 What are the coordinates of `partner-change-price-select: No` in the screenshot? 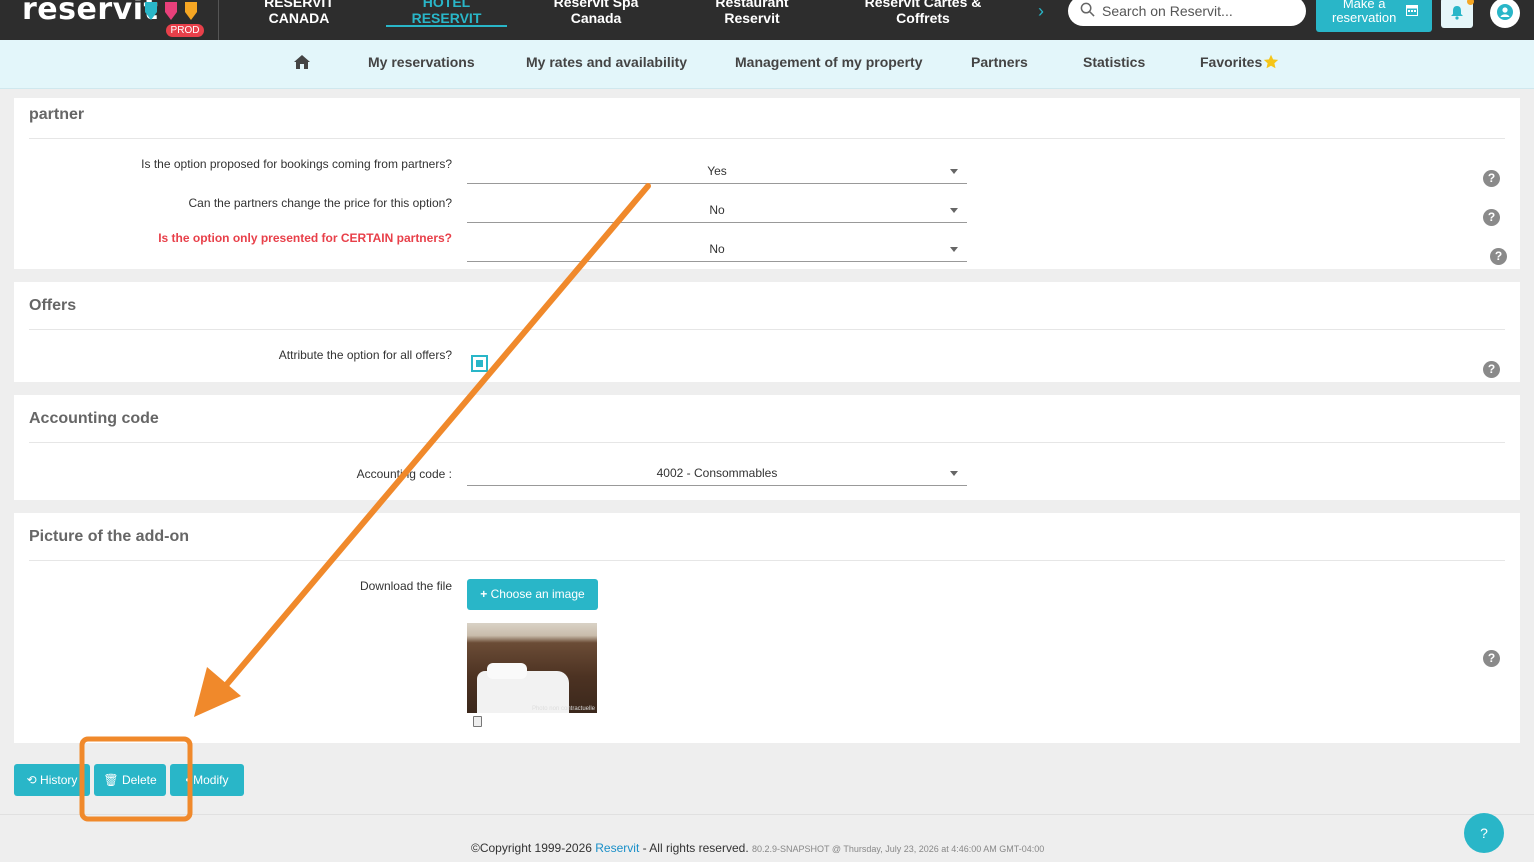 It's located at (717, 211).